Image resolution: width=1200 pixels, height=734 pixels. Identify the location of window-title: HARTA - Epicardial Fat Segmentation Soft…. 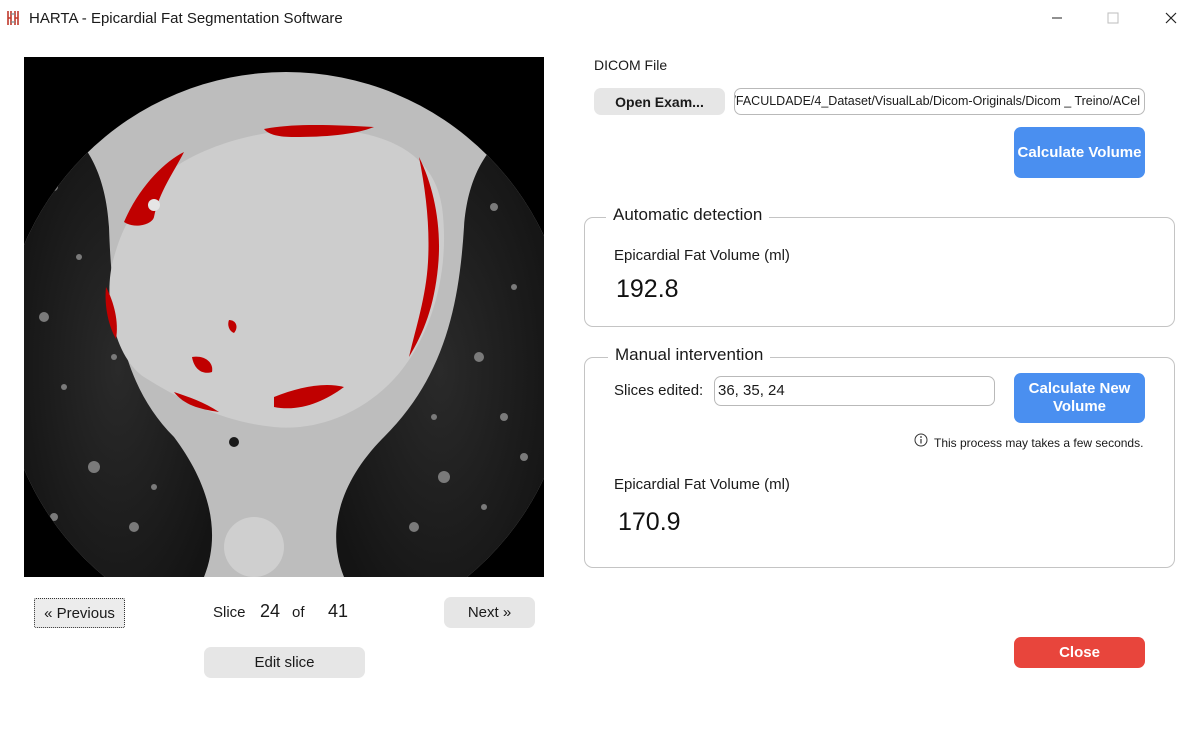
(186, 18).